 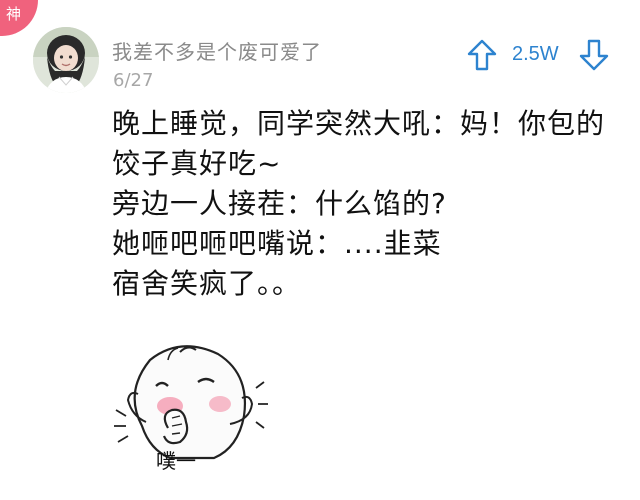 What do you see at coordinates (207, 283) in the screenshot?
I see `comment-line-5: 宿舍笑疯了。。` at bounding box center [207, 283].